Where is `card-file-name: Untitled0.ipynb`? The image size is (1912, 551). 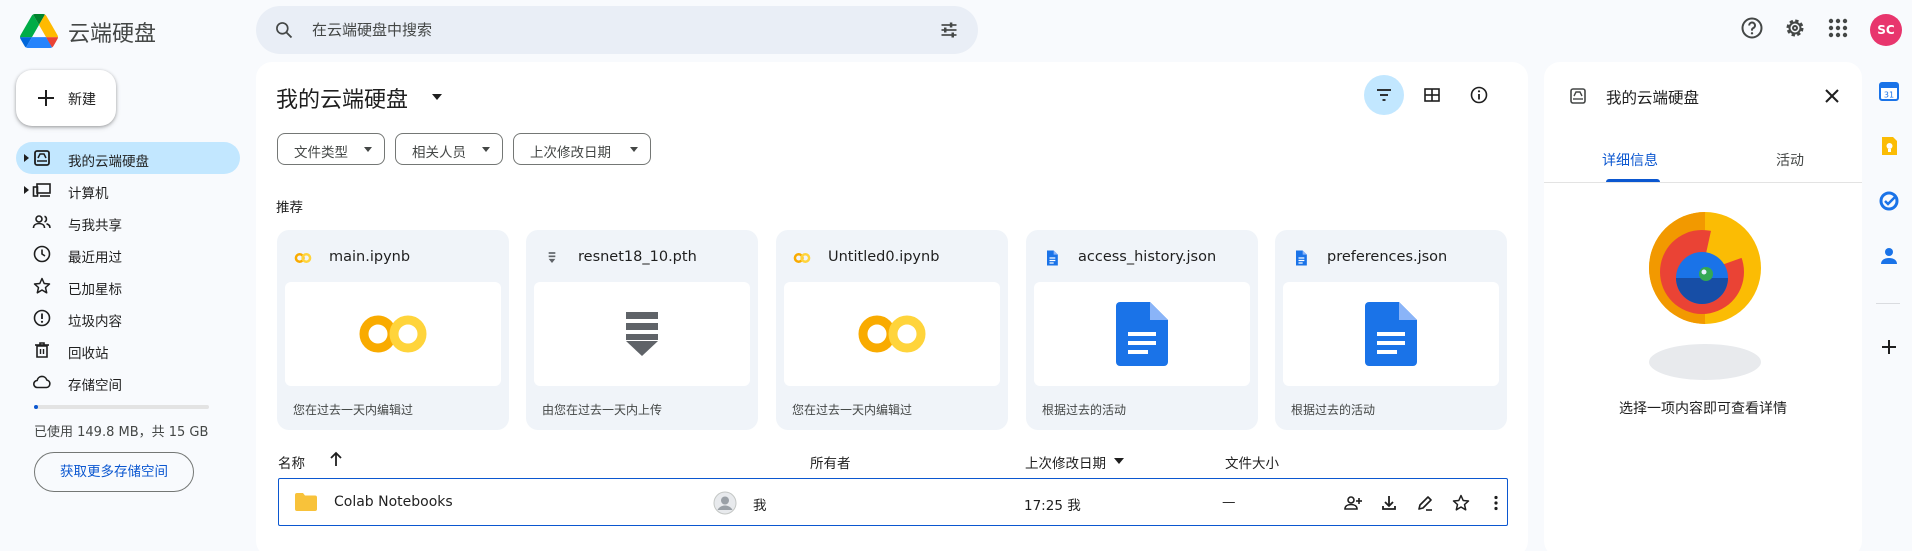
card-file-name: Untitled0.ipynb is located at coordinates (884, 257).